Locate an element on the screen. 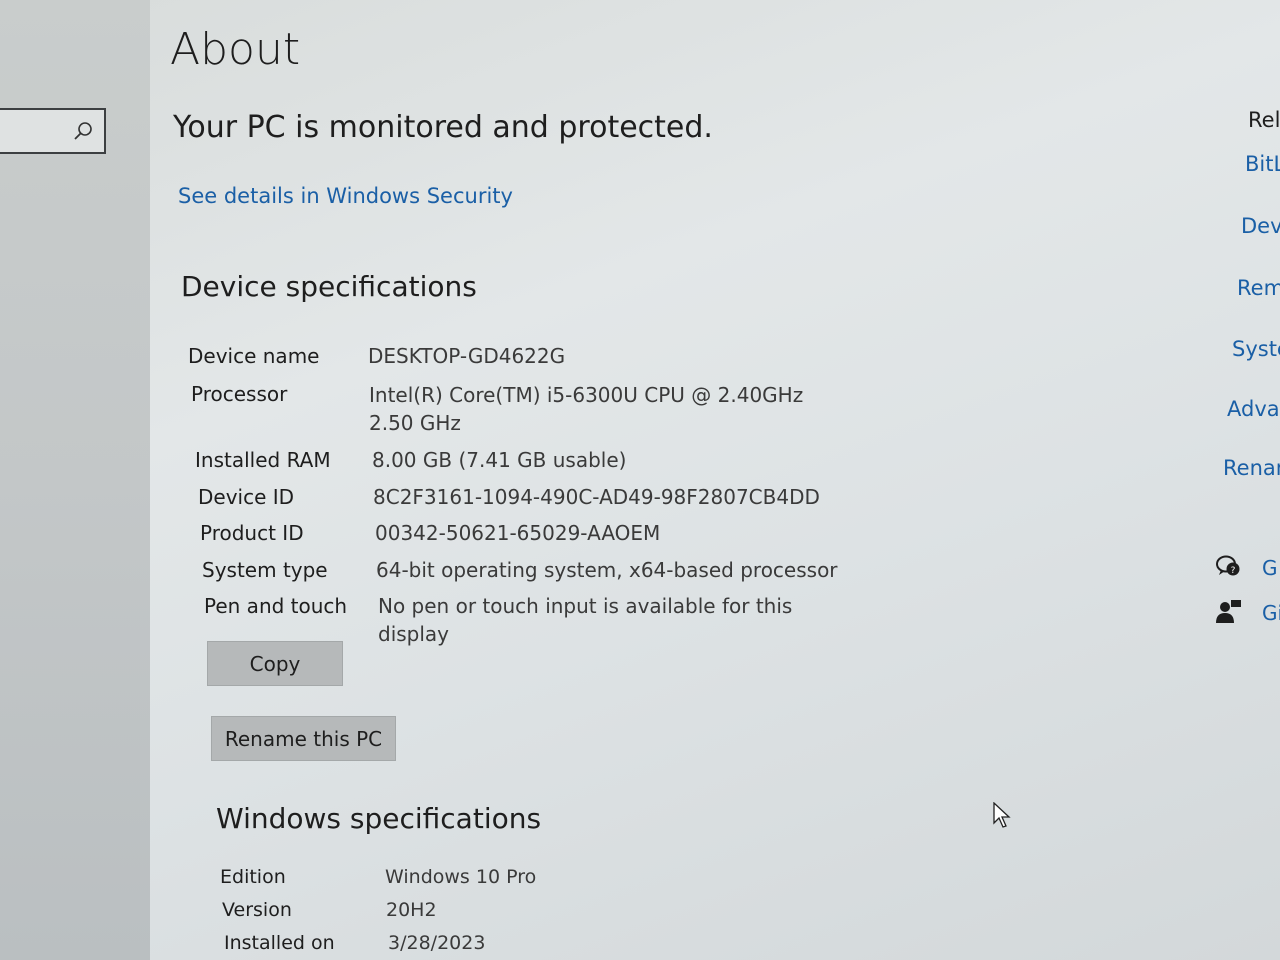 This screenshot has height=960, width=1280. spec-label: Device ID is located at coordinates (246, 497).